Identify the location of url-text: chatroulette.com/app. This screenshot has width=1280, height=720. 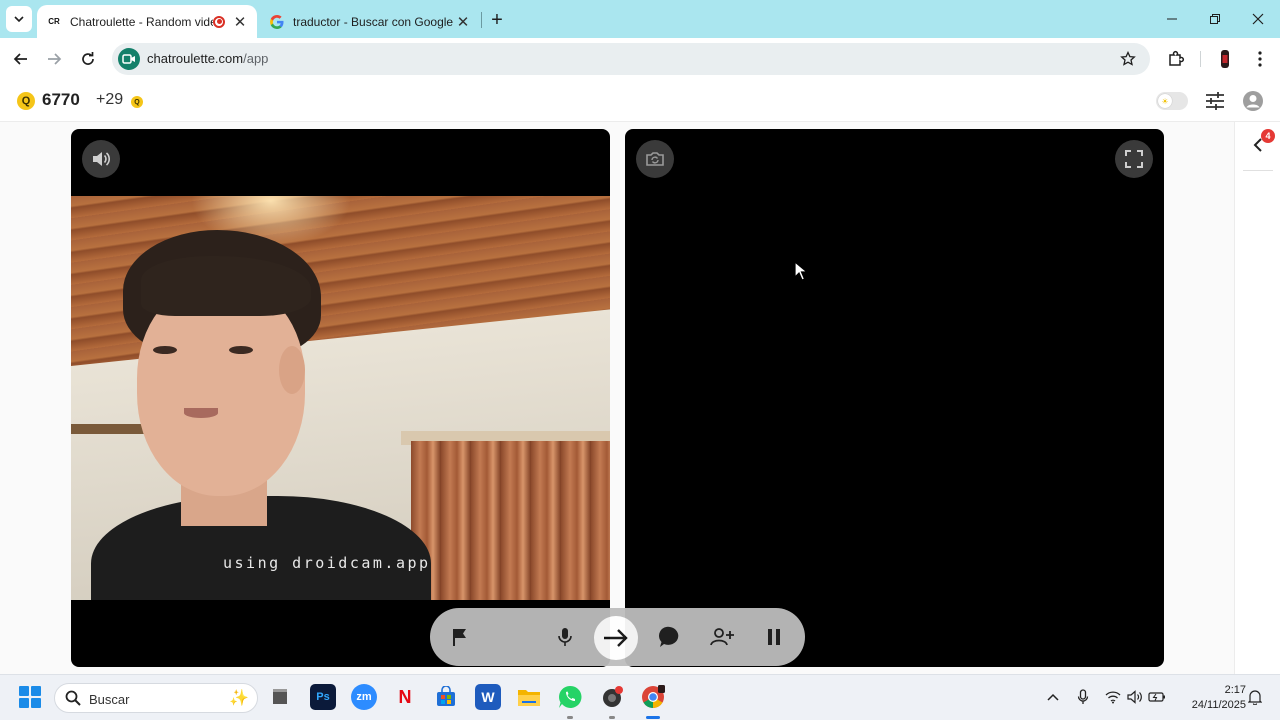
(207, 58).